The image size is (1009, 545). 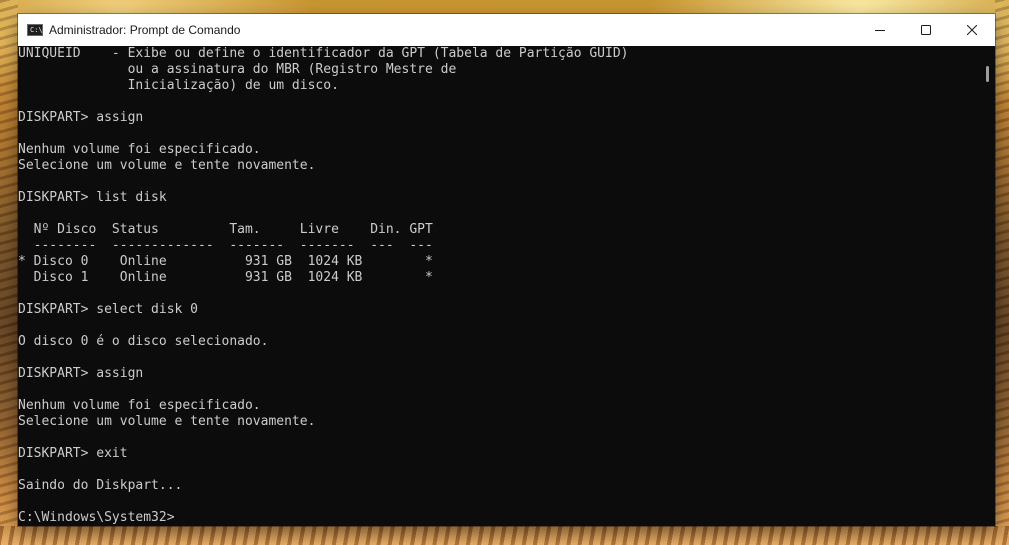 I want to click on disk-table-row: Disco 1 Online 931 GB 1024 KB *, so click(x=225, y=277).